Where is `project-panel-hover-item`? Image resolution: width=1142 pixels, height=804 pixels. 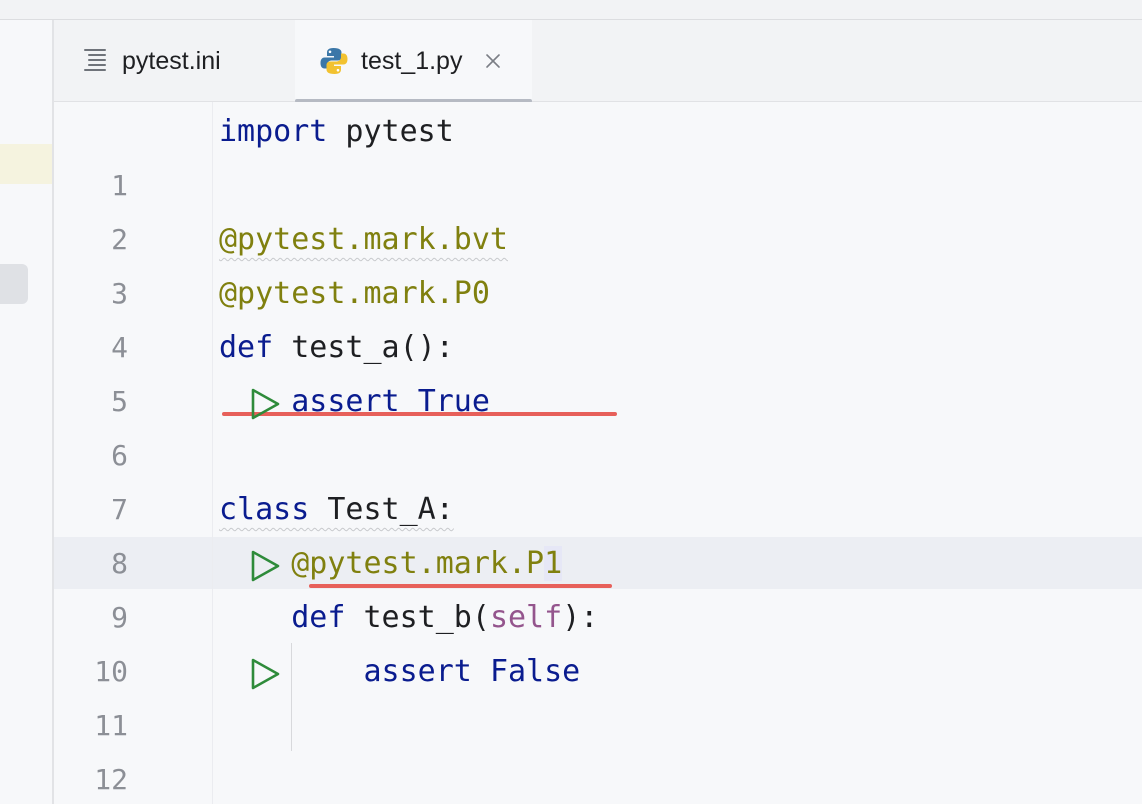
project-panel-hover-item is located at coordinates (14, 284).